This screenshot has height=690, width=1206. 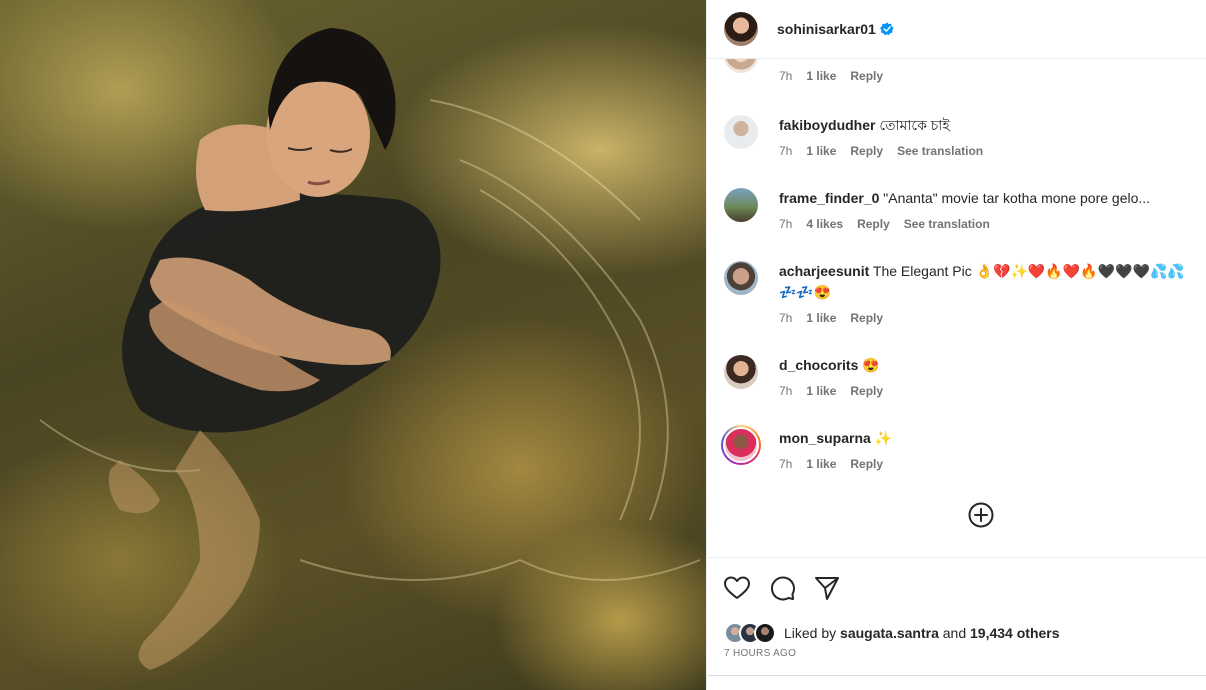 I want to click on likes-prefix: Liked by, so click(x=810, y=633).